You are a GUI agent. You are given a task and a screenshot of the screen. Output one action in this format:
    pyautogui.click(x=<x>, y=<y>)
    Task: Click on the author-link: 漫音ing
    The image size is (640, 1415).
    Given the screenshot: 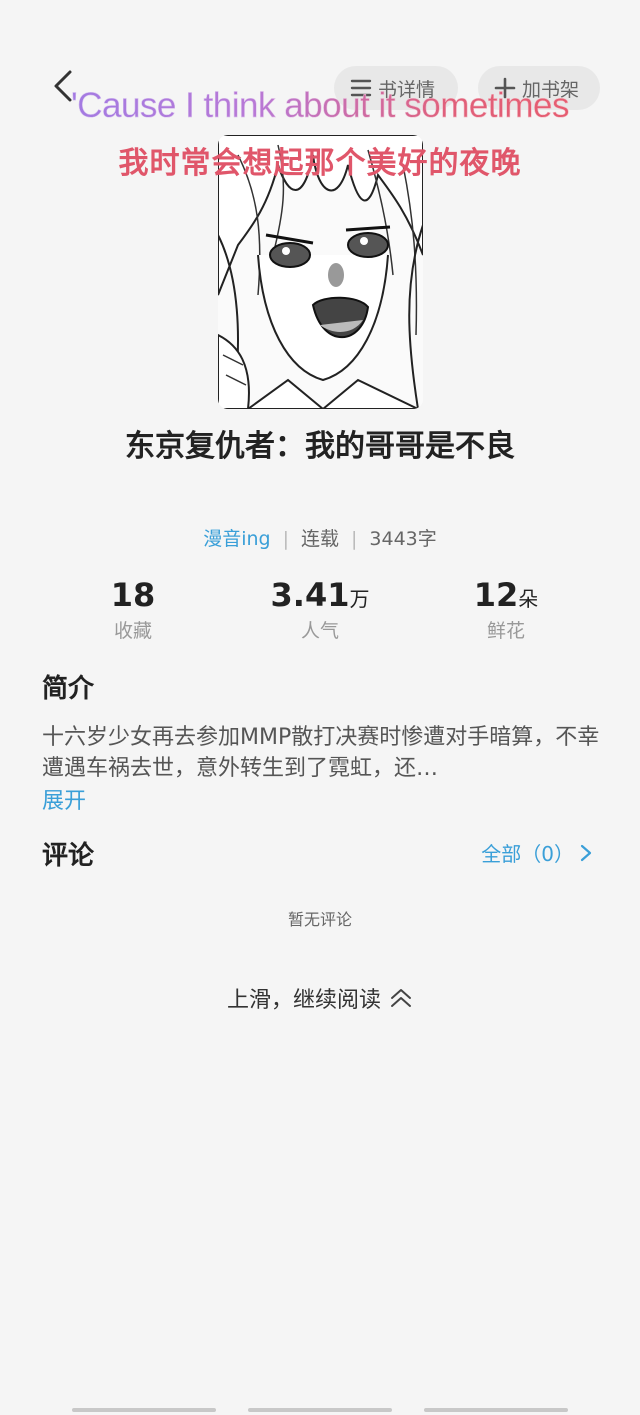 What is the action you would take?
    pyautogui.click(x=236, y=539)
    